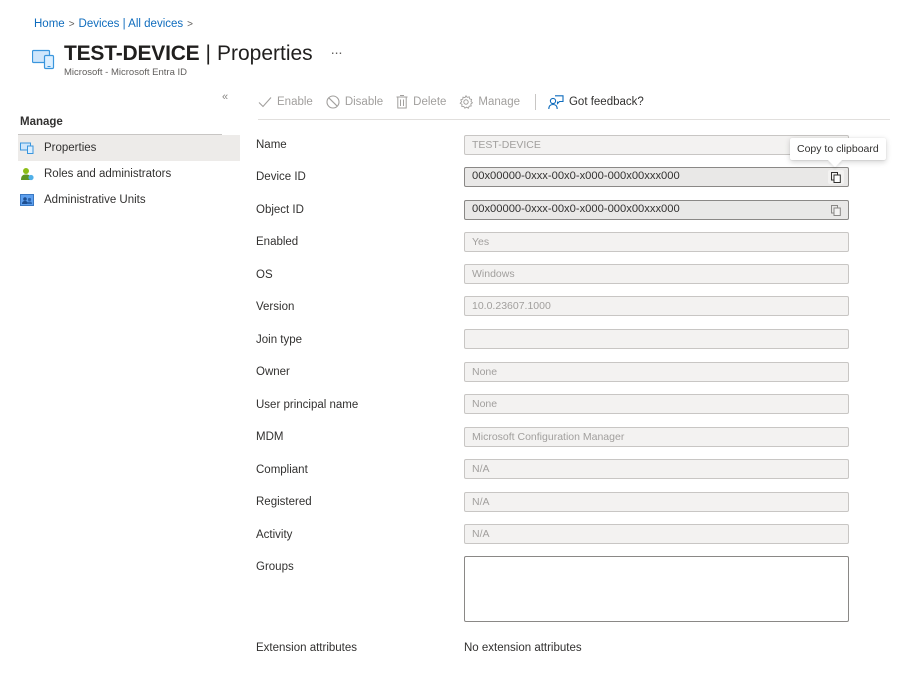 Image resolution: width=916 pixels, height=678 pixels. Describe the element at coordinates (656, 404) in the screenshot. I see `upn-field: None` at that location.